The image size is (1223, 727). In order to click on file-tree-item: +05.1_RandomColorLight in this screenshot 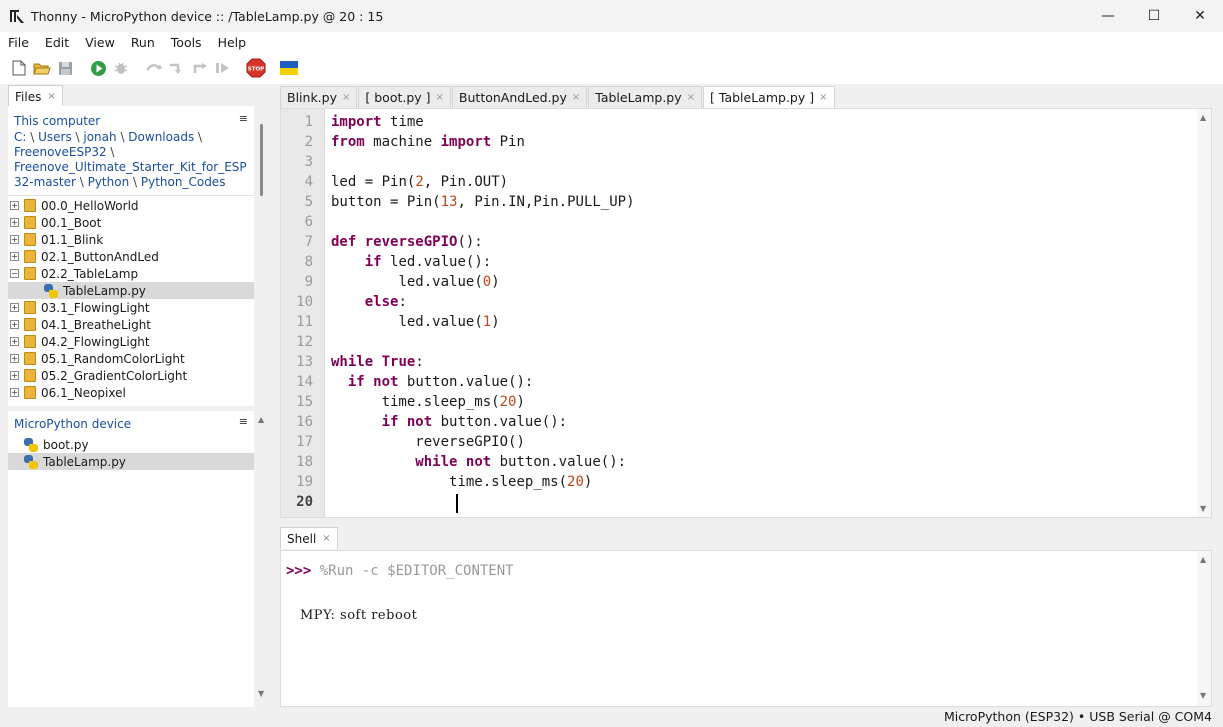, I will do `click(131, 358)`.